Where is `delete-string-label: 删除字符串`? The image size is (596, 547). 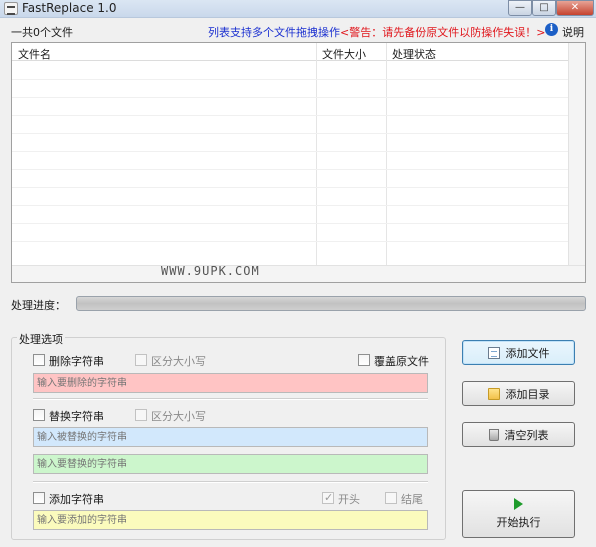 delete-string-label: 删除字符串 is located at coordinates (76, 361).